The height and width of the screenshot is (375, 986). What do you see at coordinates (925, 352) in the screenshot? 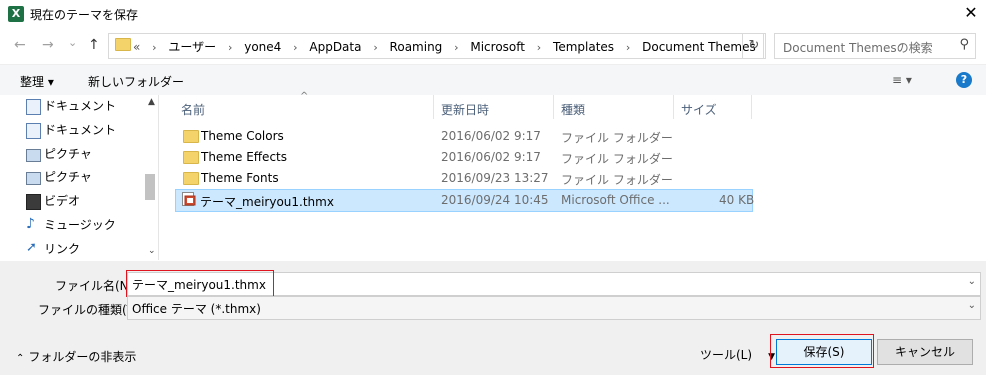
I see `cancel-button: キャンセル` at bounding box center [925, 352].